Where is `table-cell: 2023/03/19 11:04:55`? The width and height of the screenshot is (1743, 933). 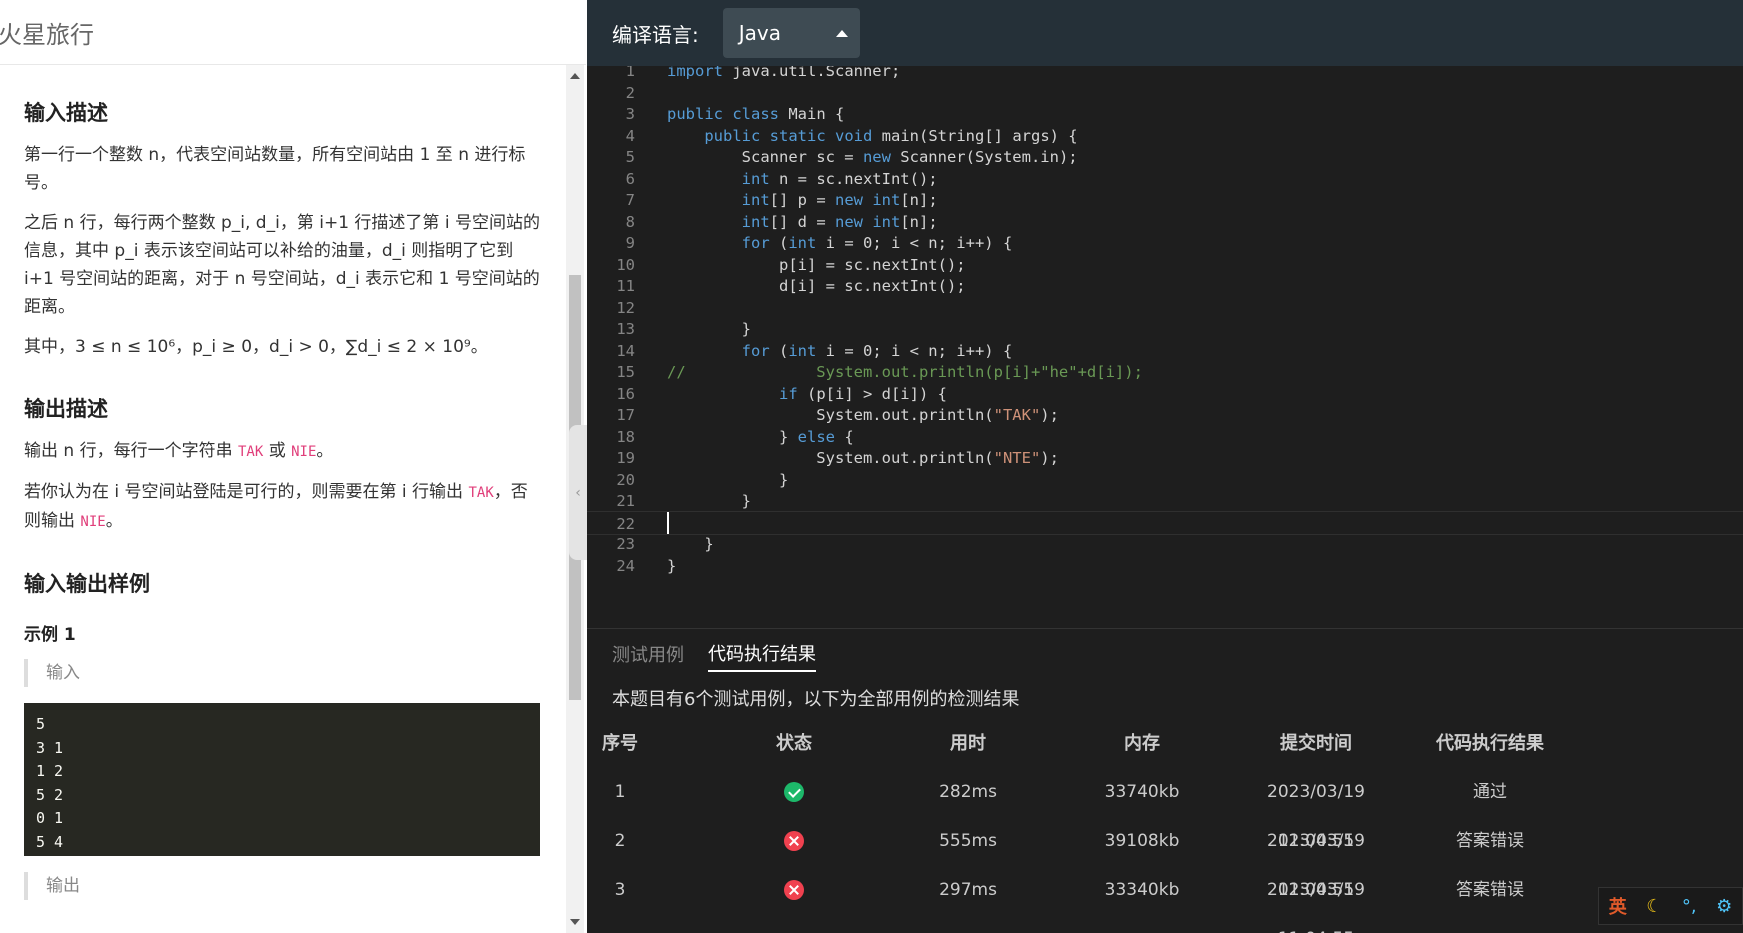
table-cell: 2023/03/19 11:04:55 is located at coordinates (1316, 906).